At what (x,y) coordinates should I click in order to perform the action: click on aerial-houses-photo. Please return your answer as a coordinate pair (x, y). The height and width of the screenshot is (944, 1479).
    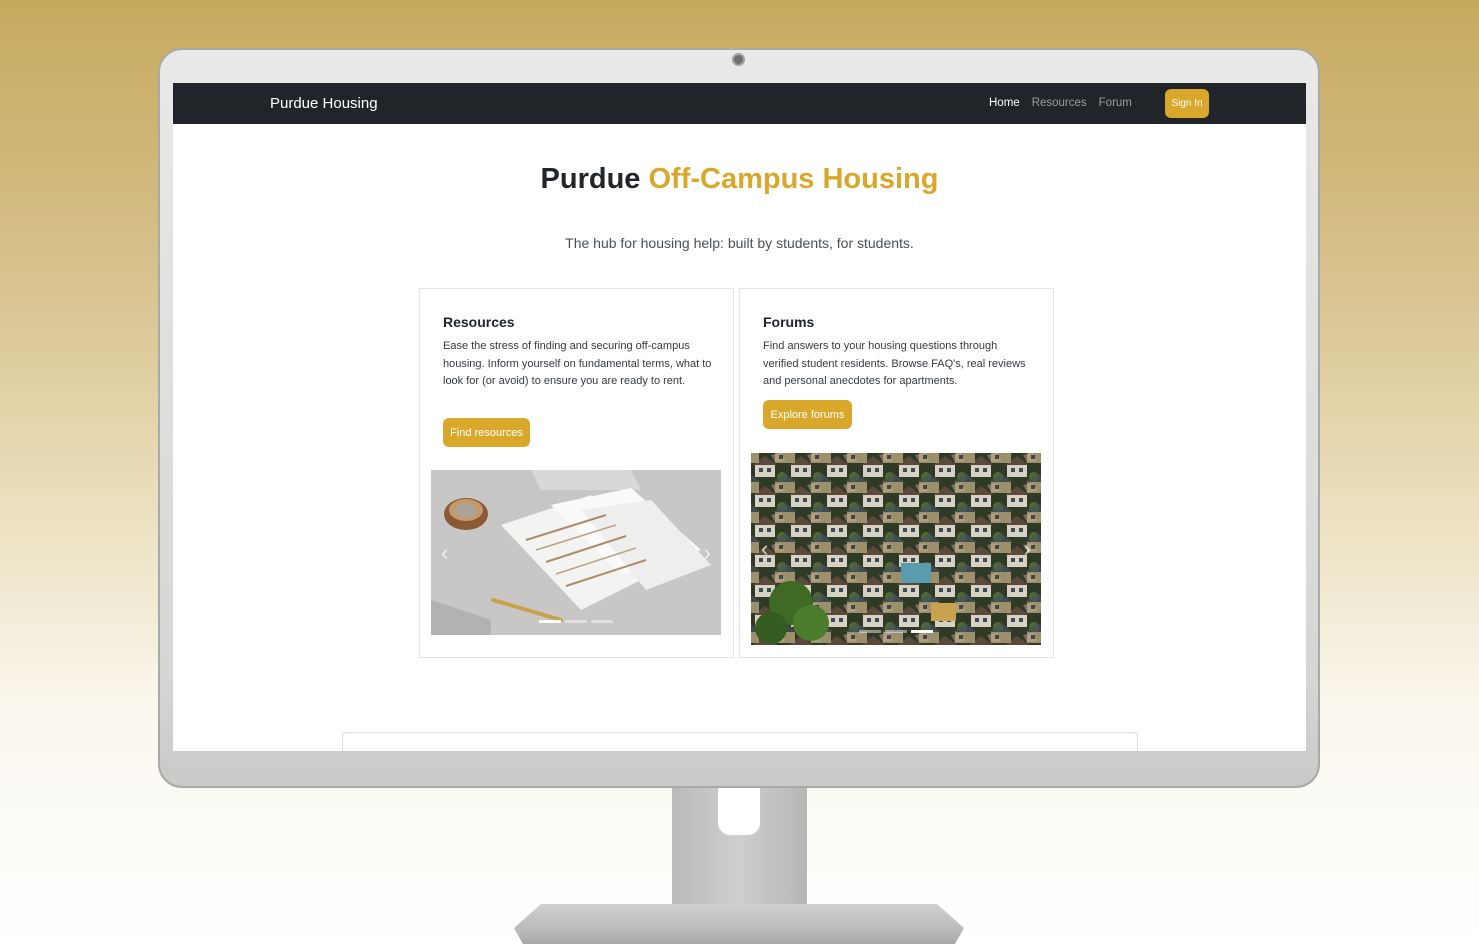
    Looking at the image, I should click on (896, 549).